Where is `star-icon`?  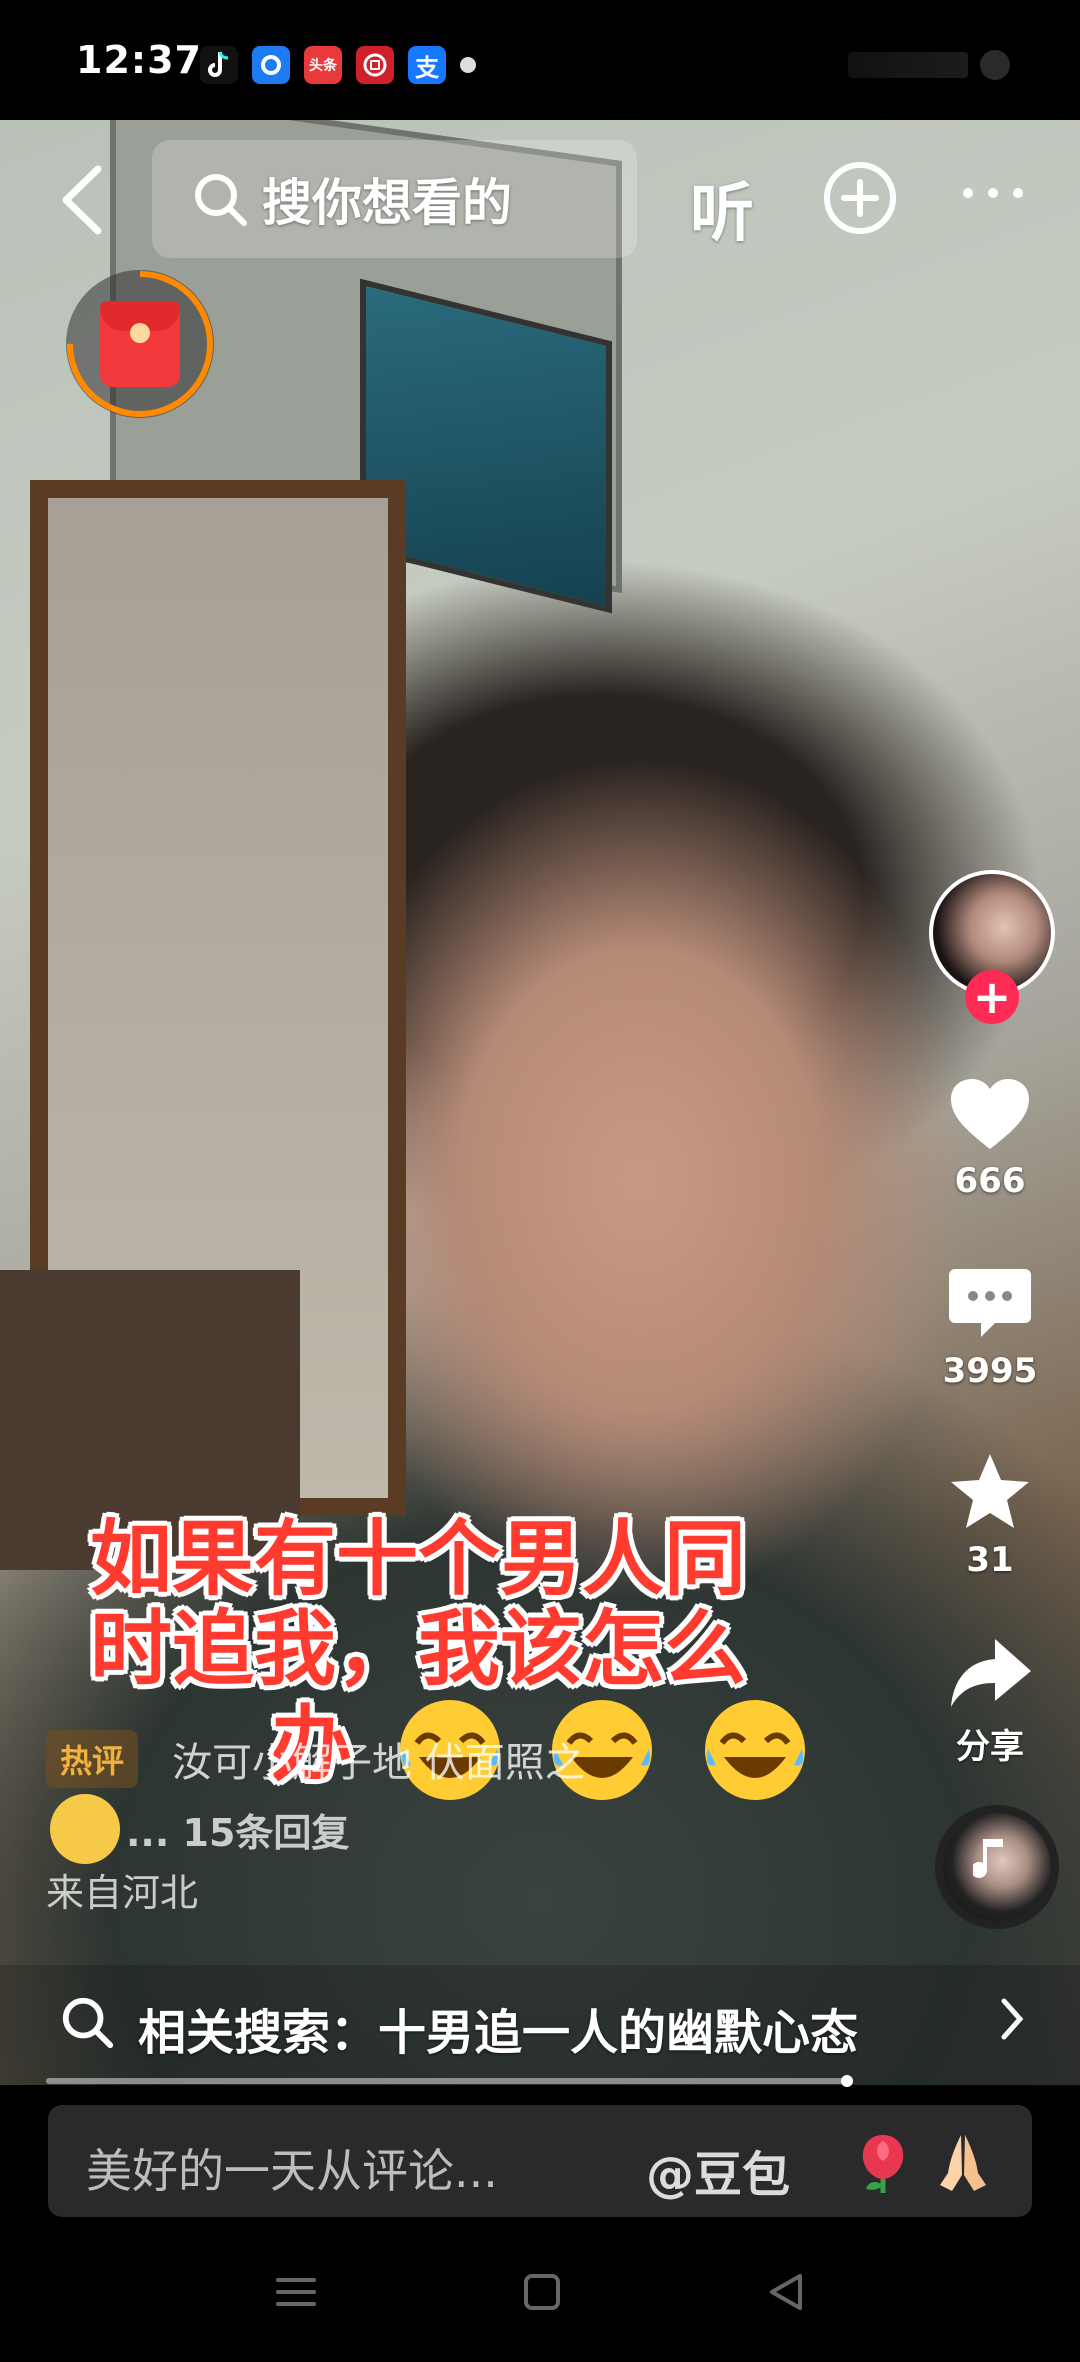
star-icon is located at coordinates (990, 1491).